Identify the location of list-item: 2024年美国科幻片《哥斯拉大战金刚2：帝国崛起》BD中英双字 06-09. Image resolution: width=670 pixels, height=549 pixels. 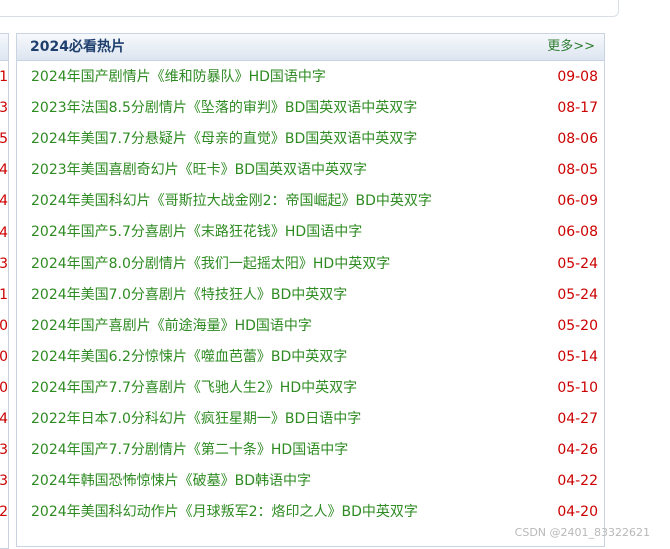
(310, 200).